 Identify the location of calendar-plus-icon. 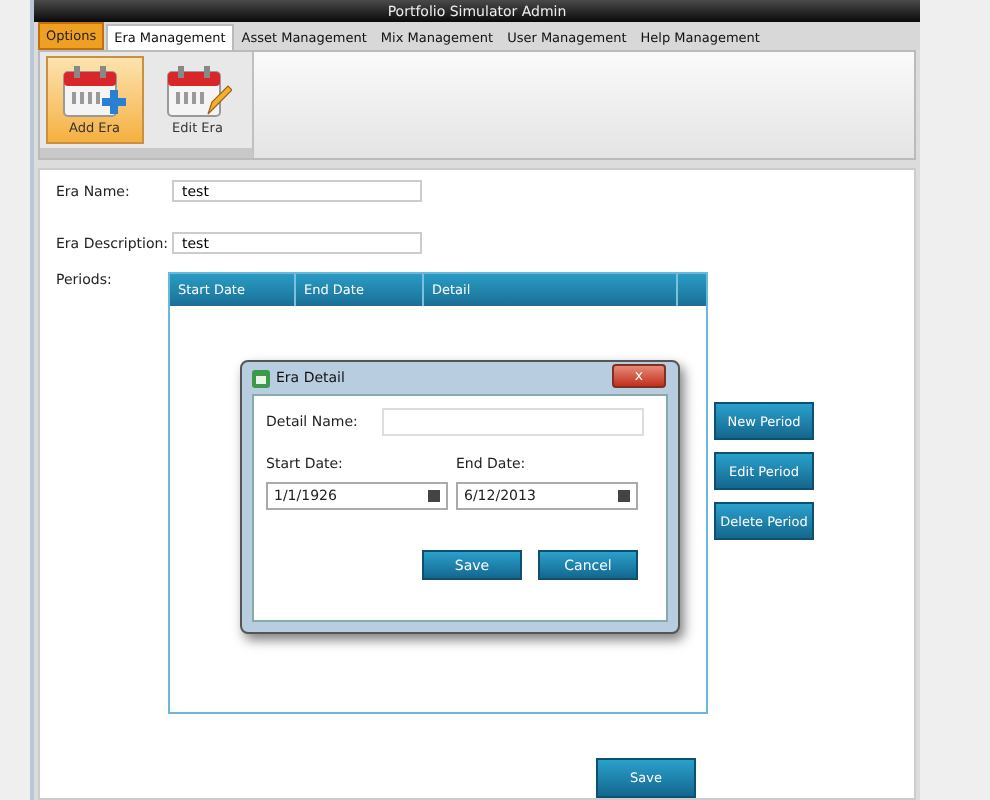
(94, 92).